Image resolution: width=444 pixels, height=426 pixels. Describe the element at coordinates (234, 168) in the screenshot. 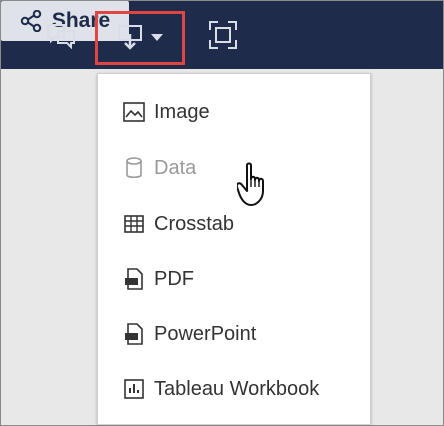

I see `menu-item-data: Data` at that location.